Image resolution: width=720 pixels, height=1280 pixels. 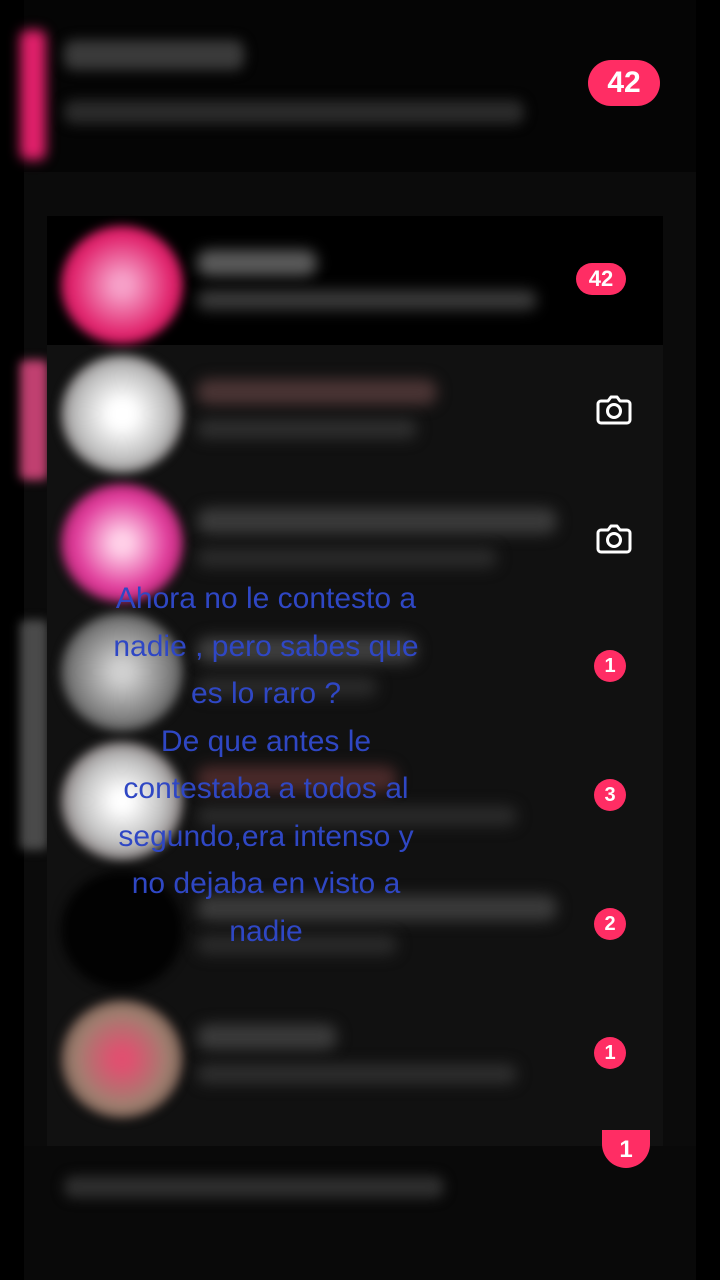 What do you see at coordinates (610, 924) in the screenshot?
I see `unread-badge: 2` at bounding box center [610, 924].